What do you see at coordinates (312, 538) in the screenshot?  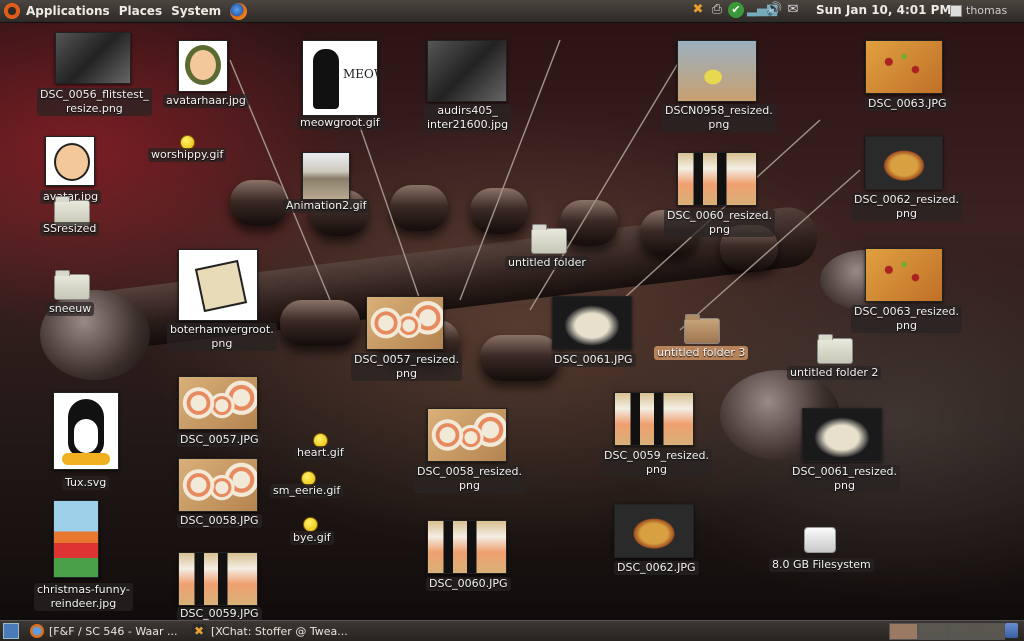 I see `icon-label: bye.gif` at bounding box center [312, 538].